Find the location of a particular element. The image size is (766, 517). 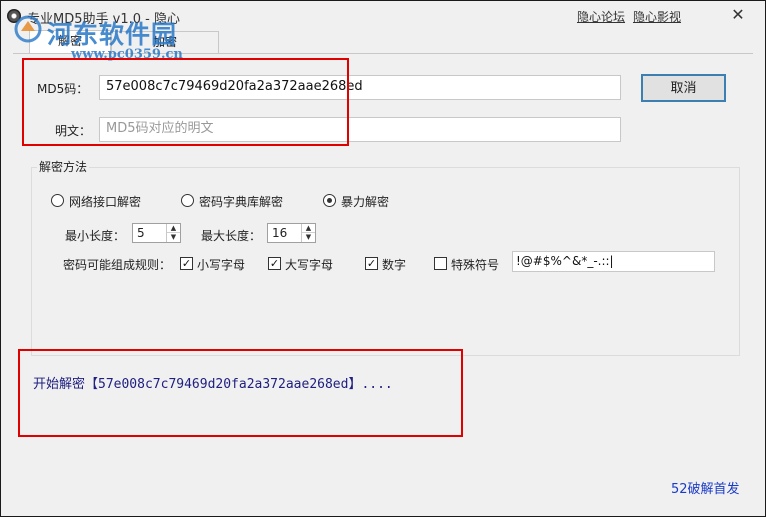

max-length-label: 最大长度： is located at coordinates (231, 236).